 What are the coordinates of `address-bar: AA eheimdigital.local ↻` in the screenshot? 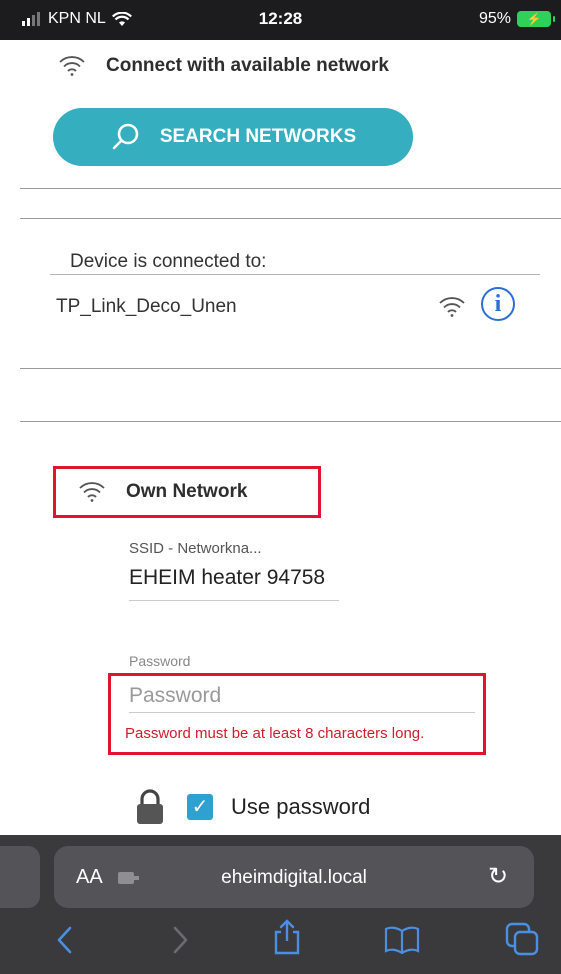 It's located at (294, 877).